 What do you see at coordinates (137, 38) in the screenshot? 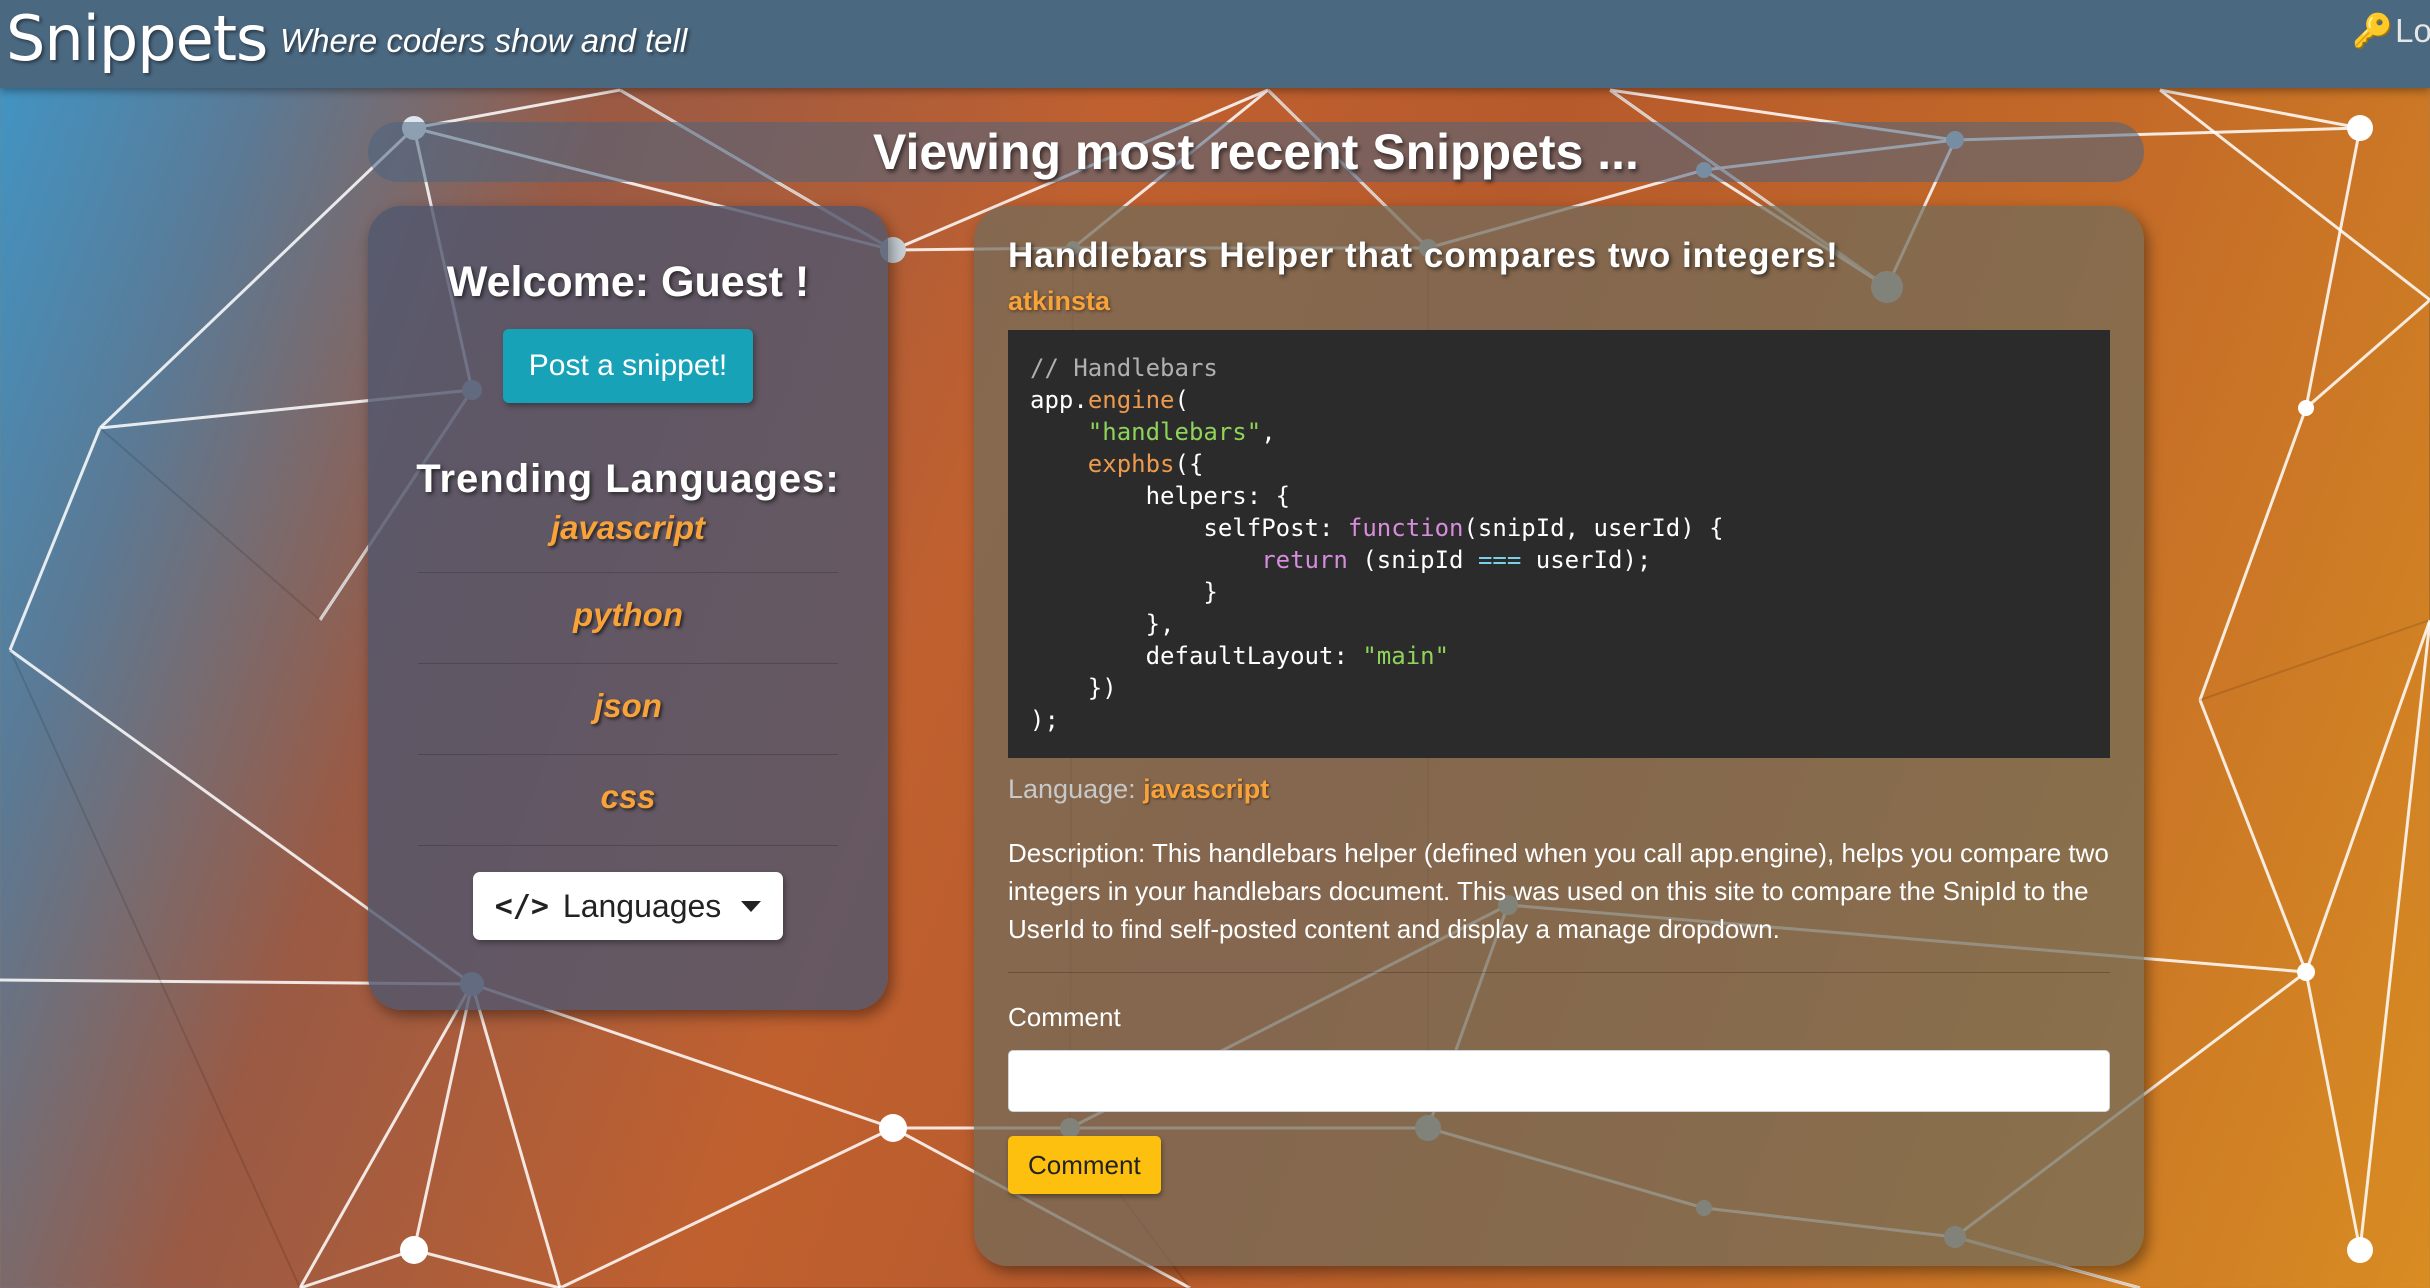
I see `brand-logo: Snippets` at bounding box center [137, 38].